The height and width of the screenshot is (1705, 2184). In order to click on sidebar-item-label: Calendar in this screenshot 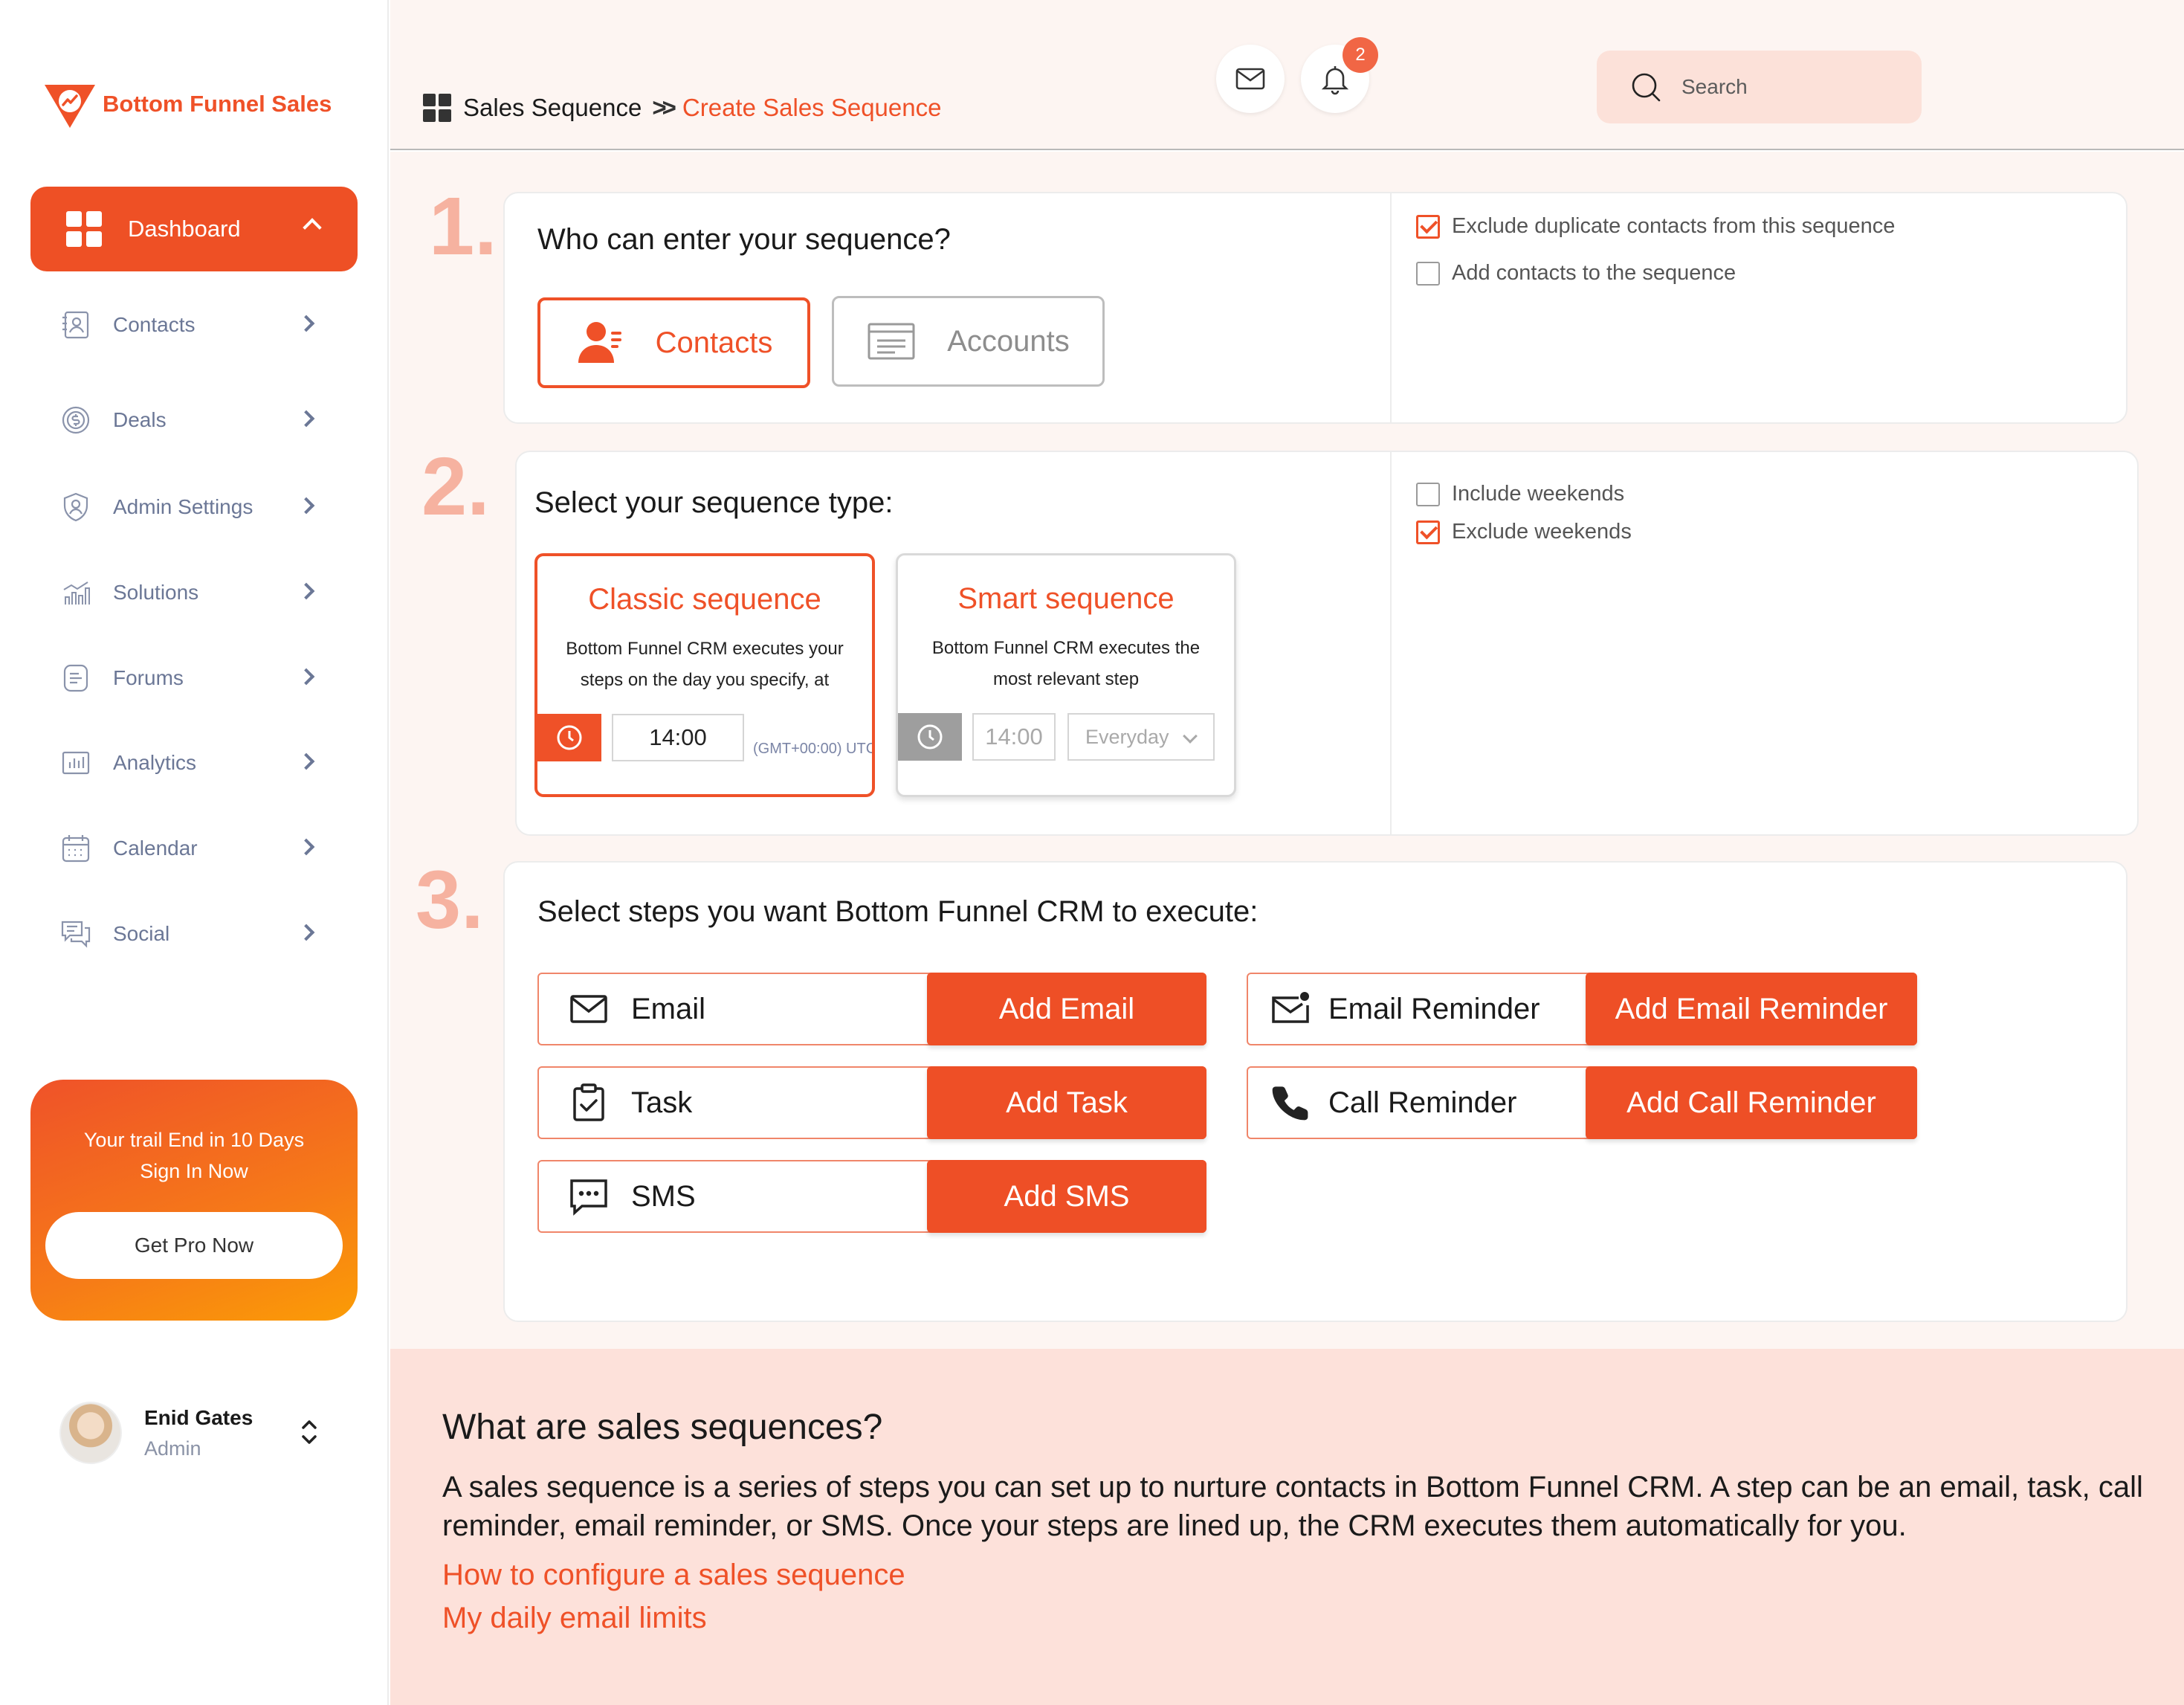, I will do `click(156, 849)`.